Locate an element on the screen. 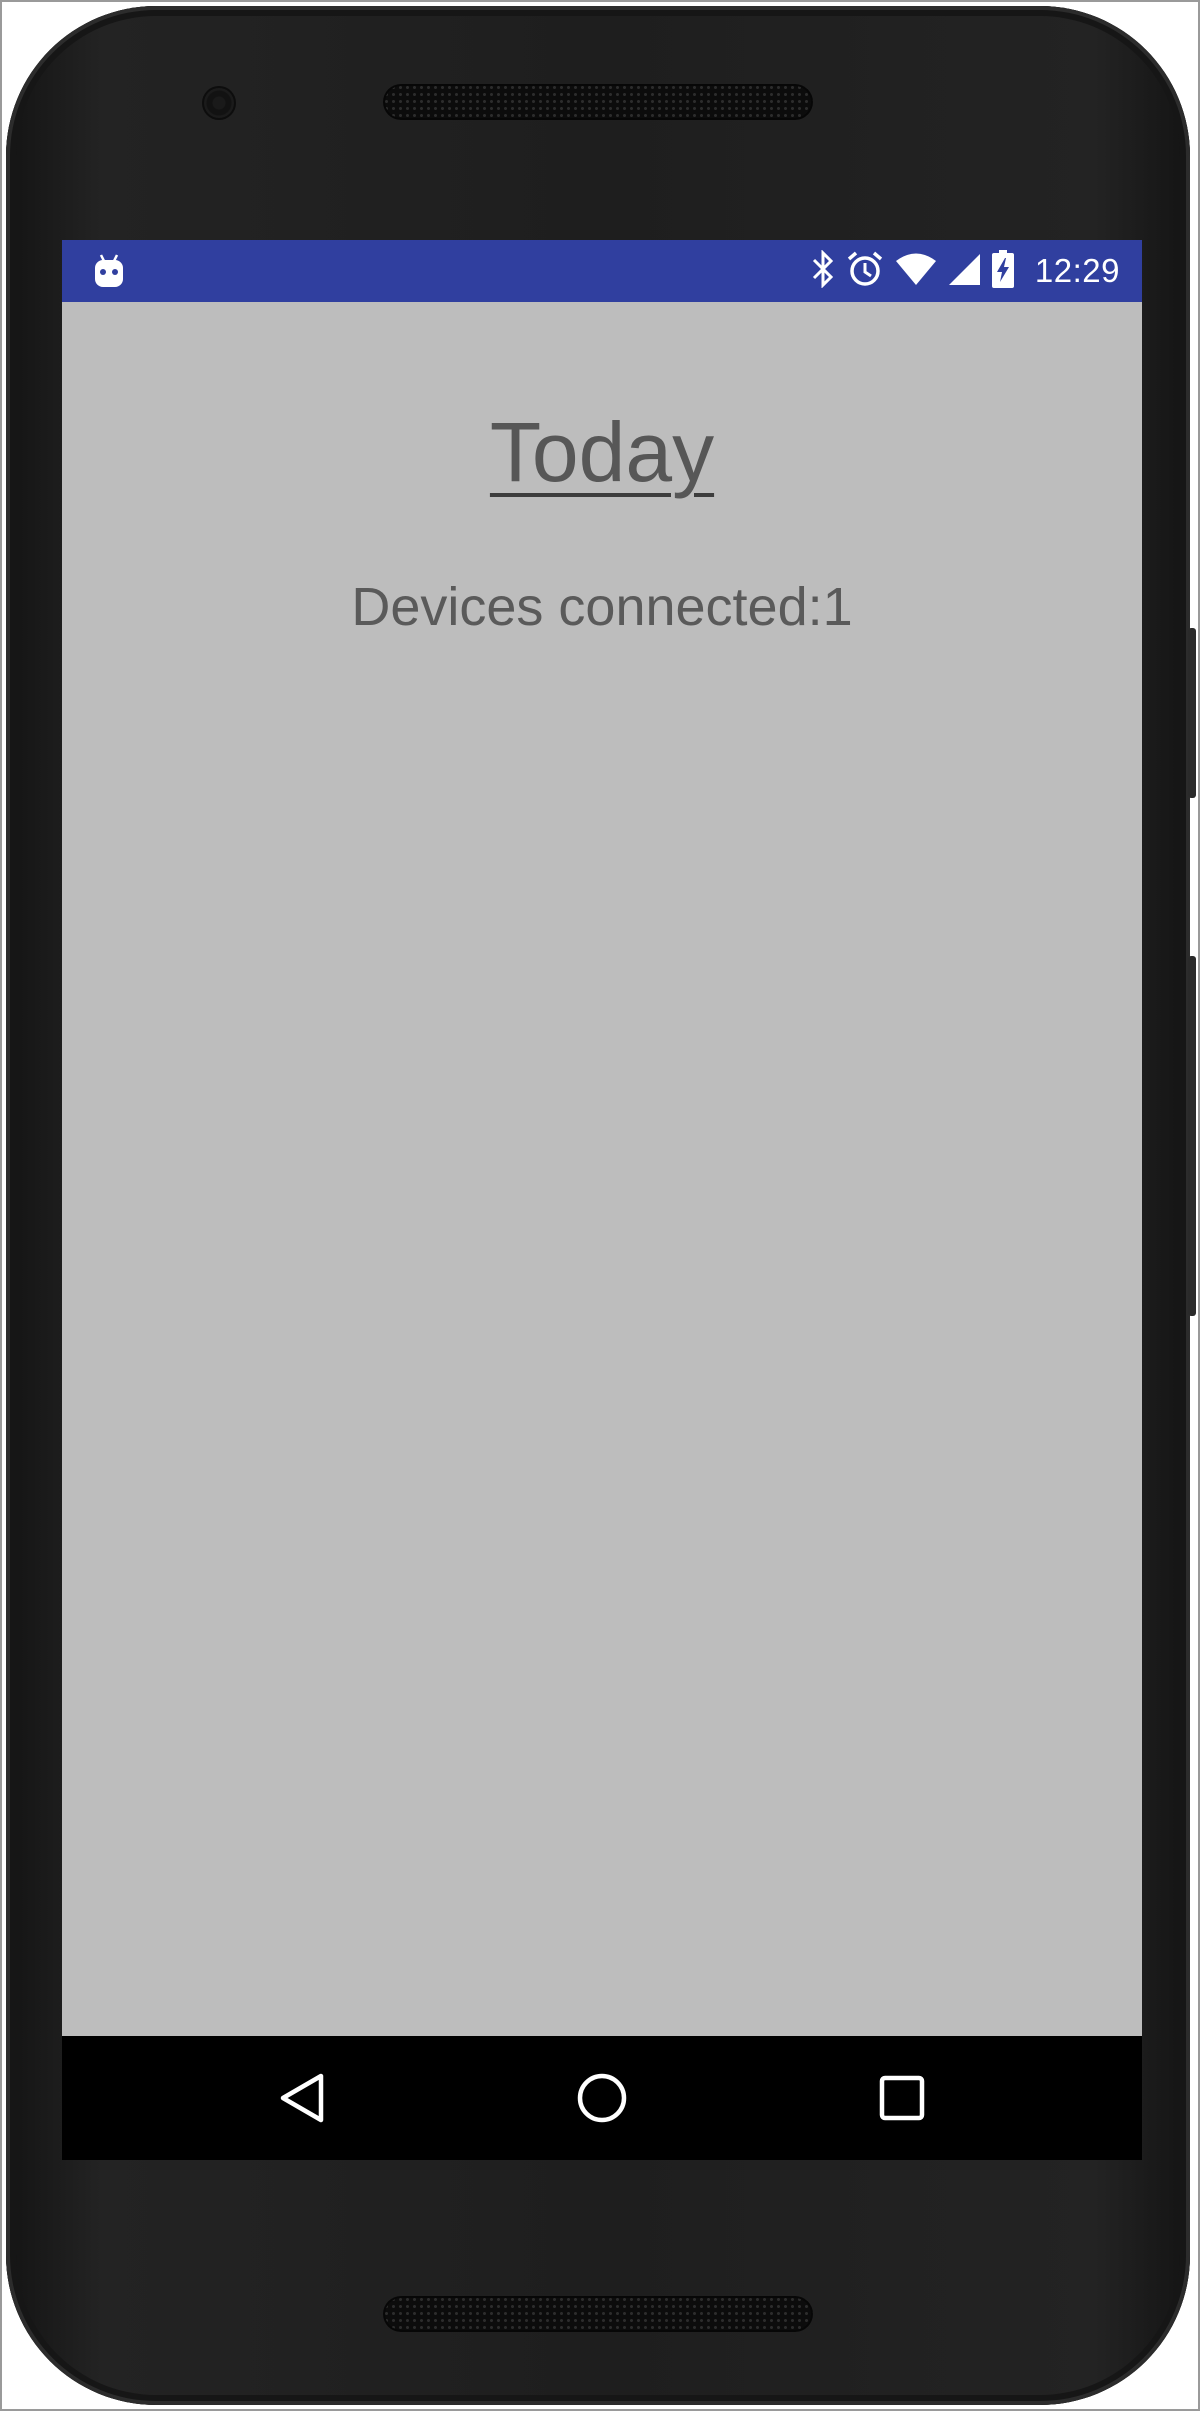 This screenshot has height=2411, width=1200. page-title: Today is located at coordinates (602, 452).